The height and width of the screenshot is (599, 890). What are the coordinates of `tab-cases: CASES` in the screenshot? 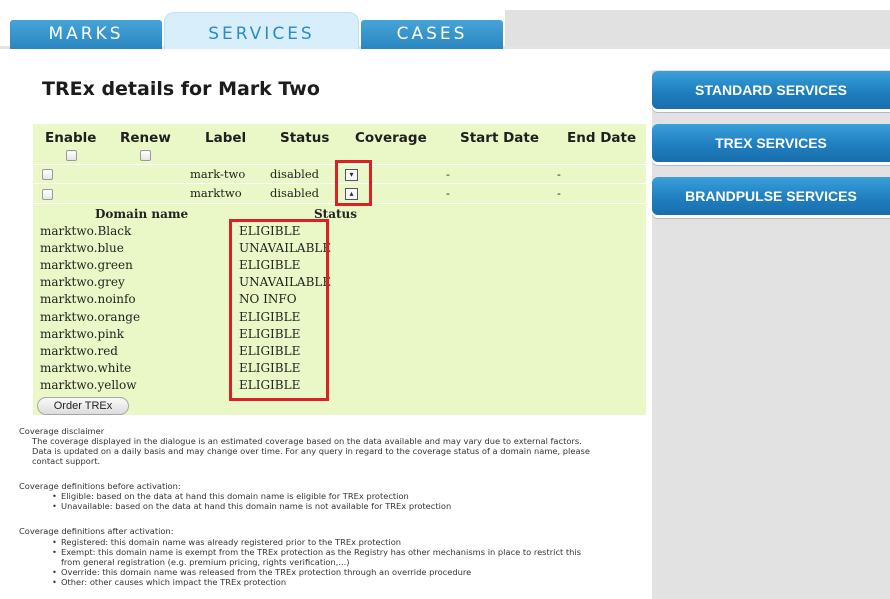 It's located at (432, 34).